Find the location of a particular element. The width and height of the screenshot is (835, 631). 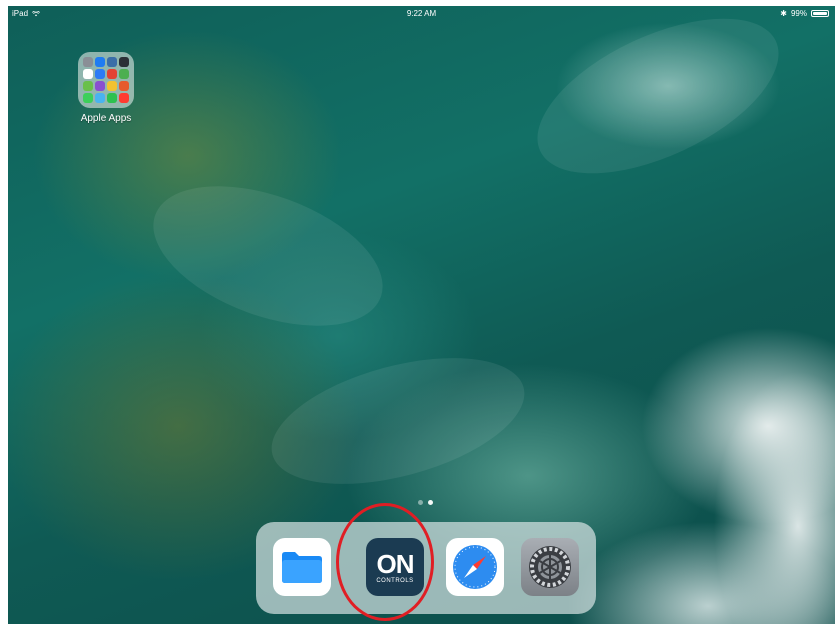

compass-icon is located at coordinates (475, 567).